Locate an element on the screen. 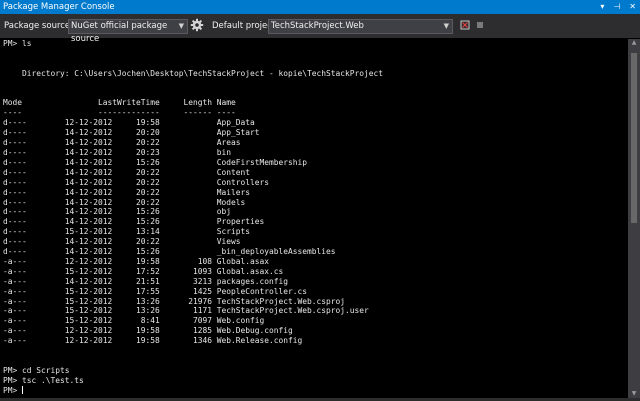  gear-icon is located at coordinates (197, 25).